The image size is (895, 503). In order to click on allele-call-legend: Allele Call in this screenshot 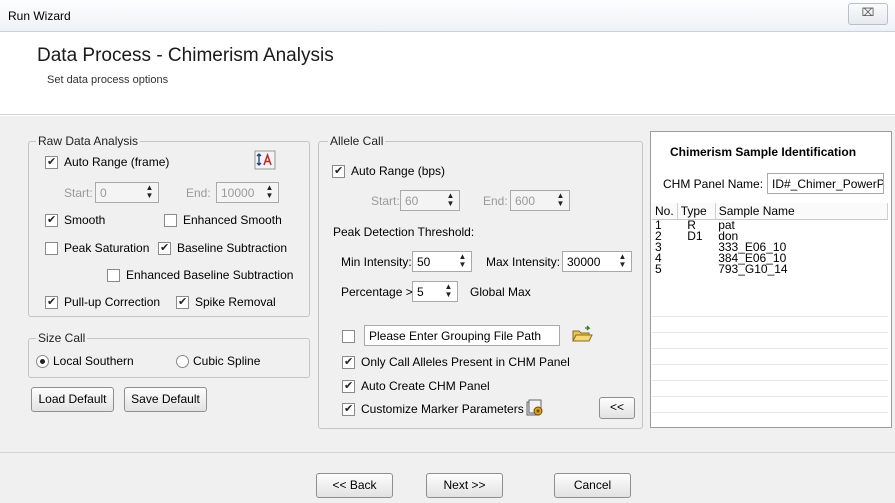, I will do `click(357, 141)`.